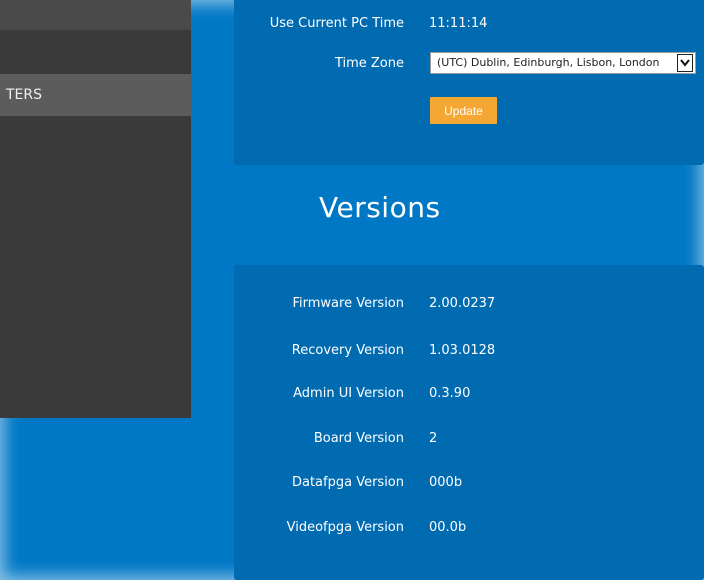 The height and width of the screenshot is (580, 704). Describe the element at coordinates (463, 110) in the screenshot. I see `update-button: Update` at that location.